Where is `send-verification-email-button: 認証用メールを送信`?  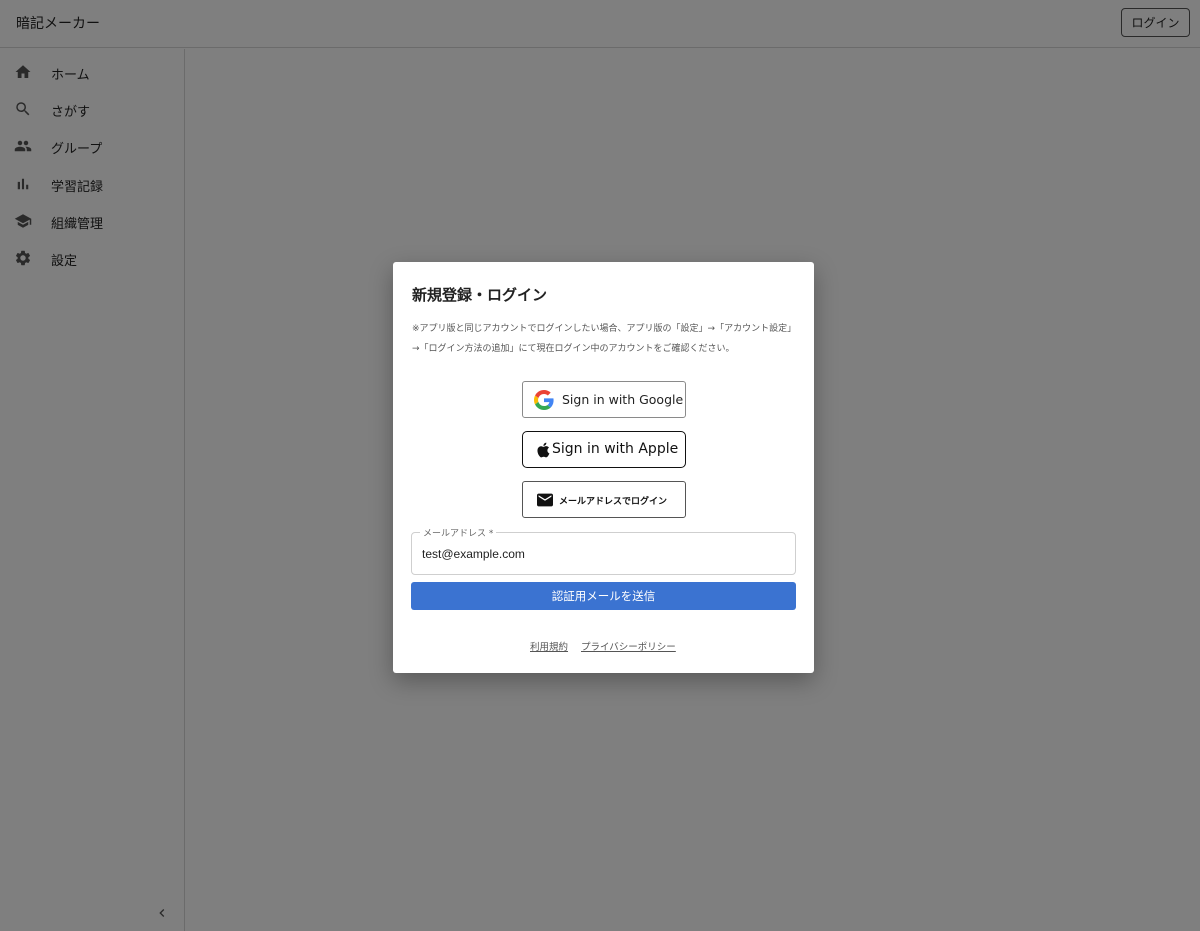
send-verification-email-button: 認証用メールを送信 is located at coordinates (603, 596).